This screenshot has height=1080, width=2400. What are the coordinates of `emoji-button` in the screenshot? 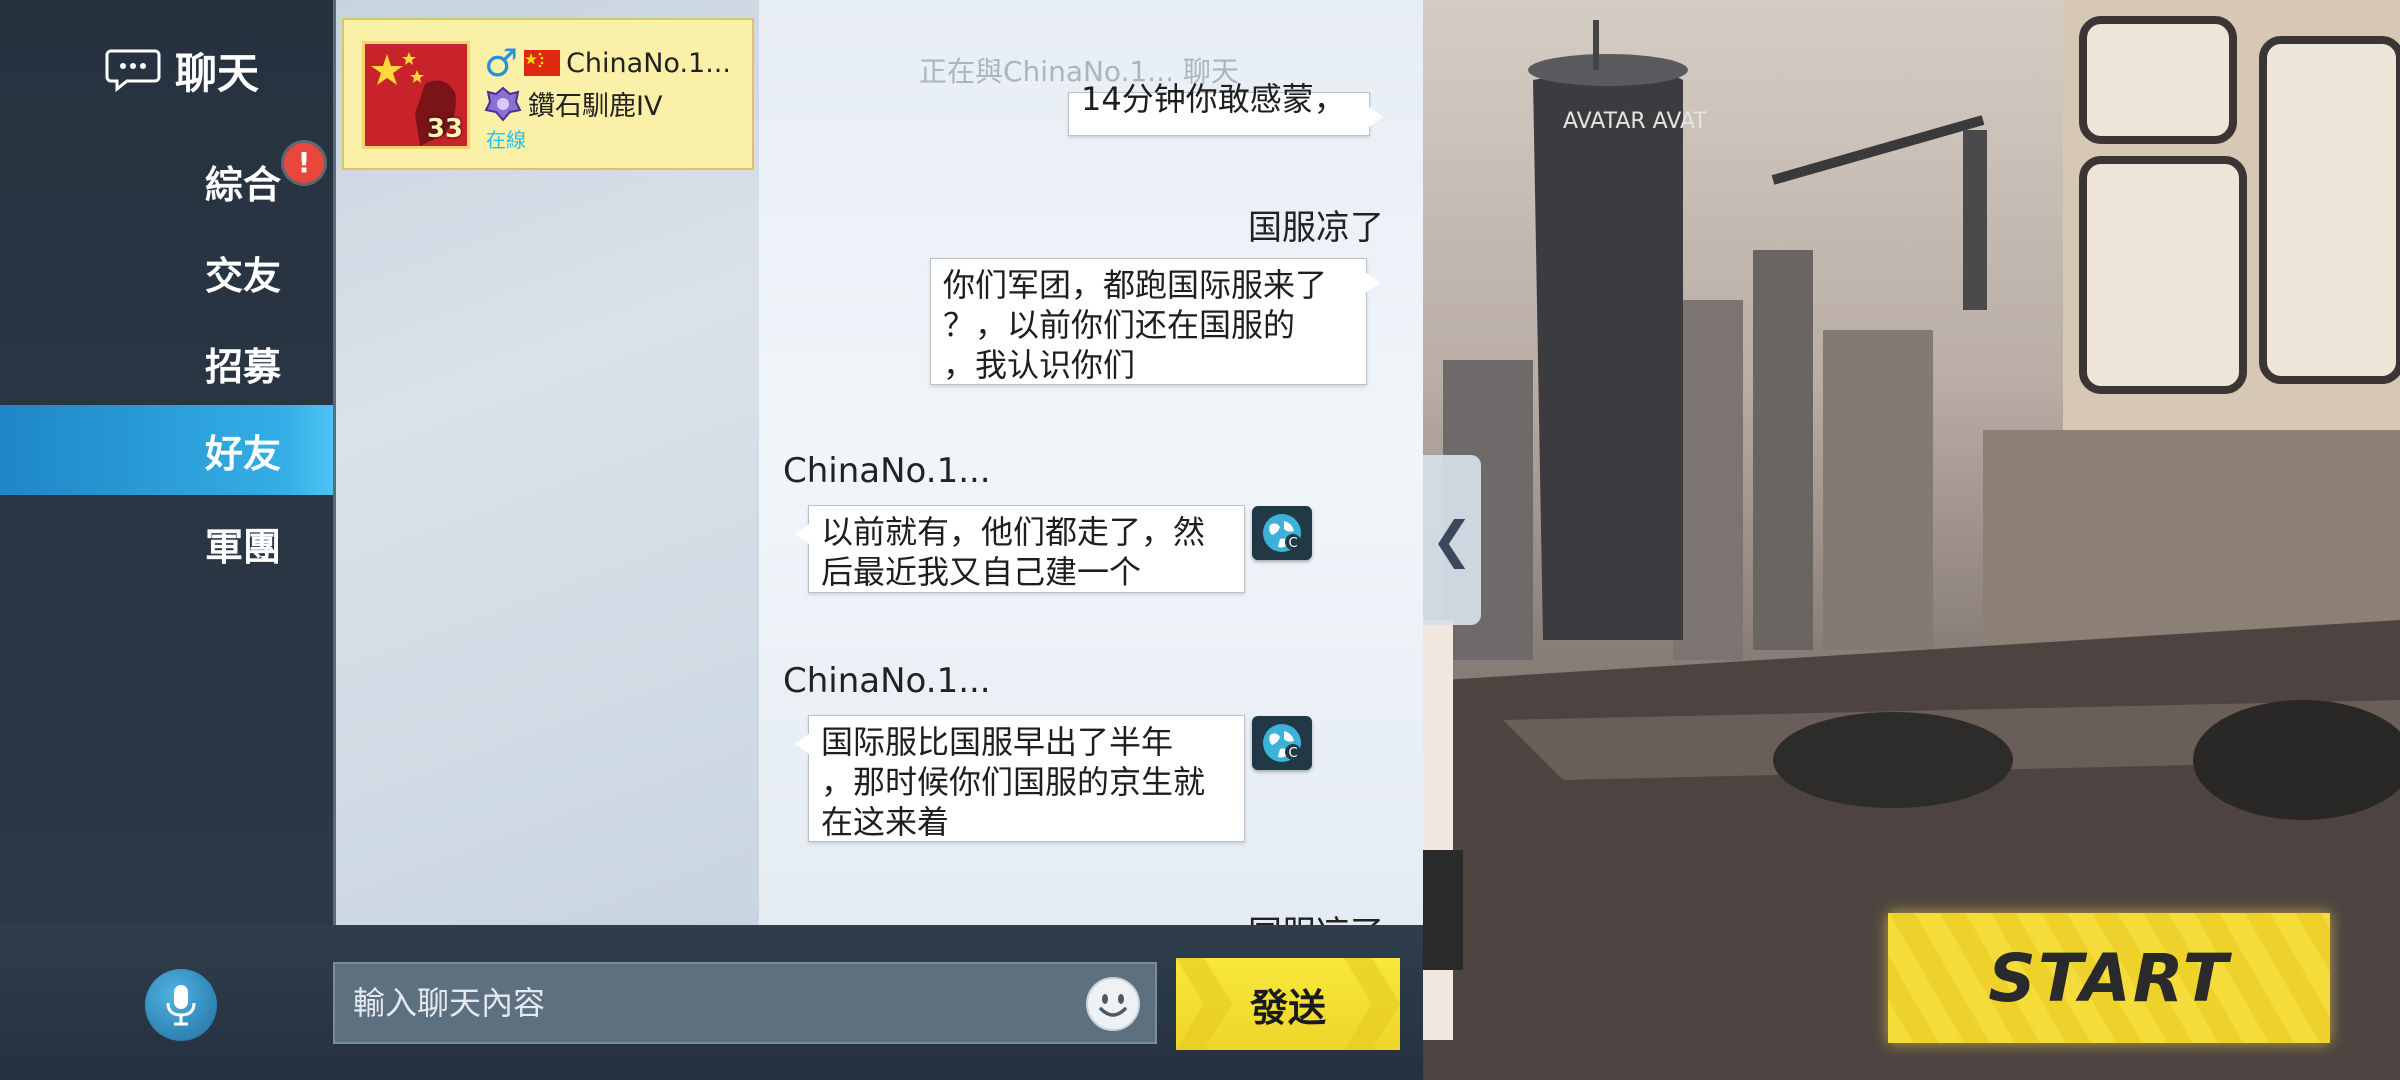 It's located at (1113, 1004).